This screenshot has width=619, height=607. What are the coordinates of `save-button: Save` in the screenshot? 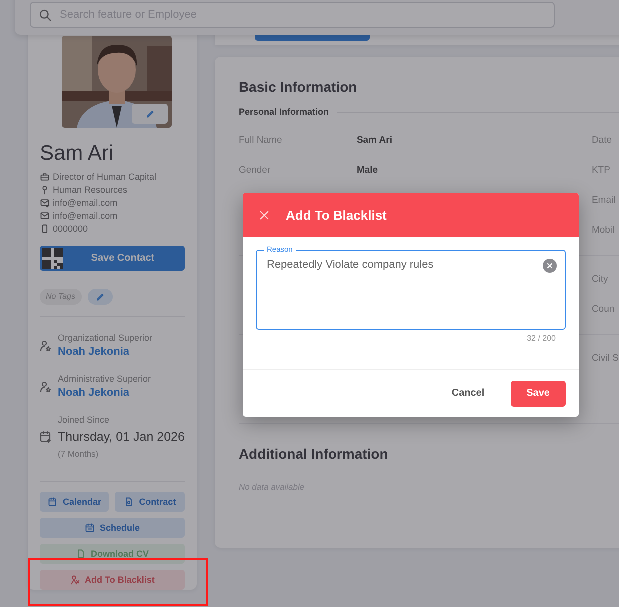 It's located at (538, 393).